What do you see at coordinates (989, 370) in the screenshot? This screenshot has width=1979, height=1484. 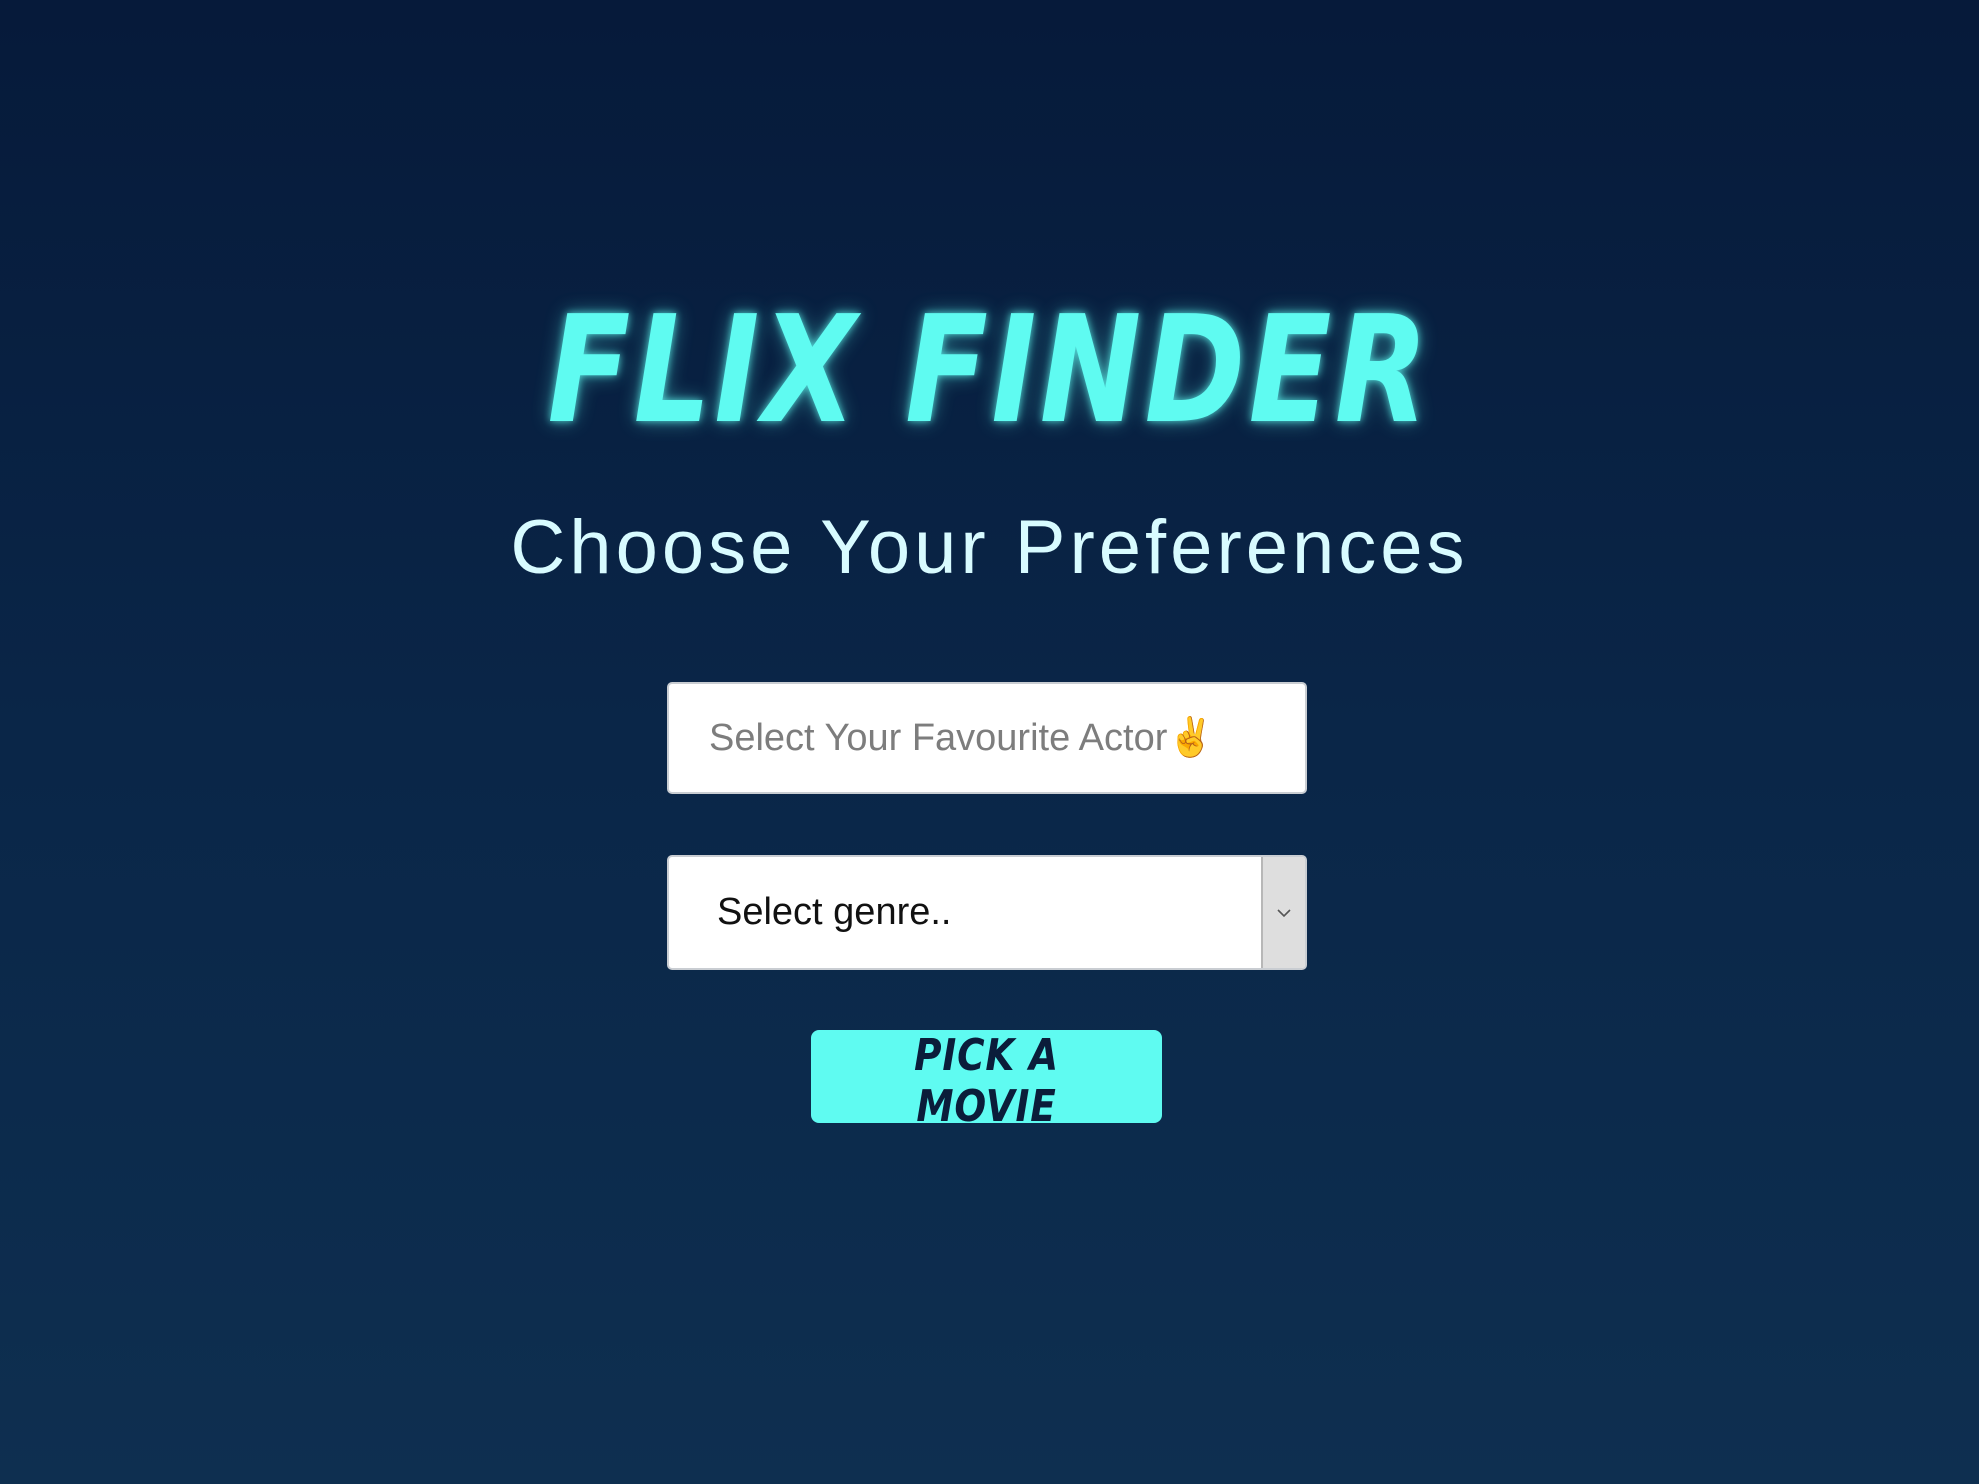 I see `app-title: FLIX FINDER` at bounding box center [989, 370].